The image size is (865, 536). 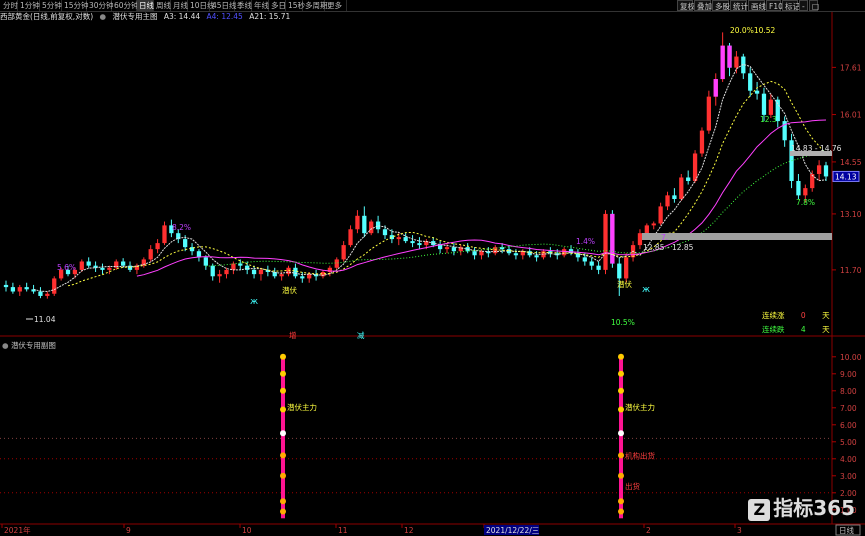 What do you see at coordinates (632, 486) in the screenshot?
I see `ind-label-4: 出货` at bounding box center [632, 486].